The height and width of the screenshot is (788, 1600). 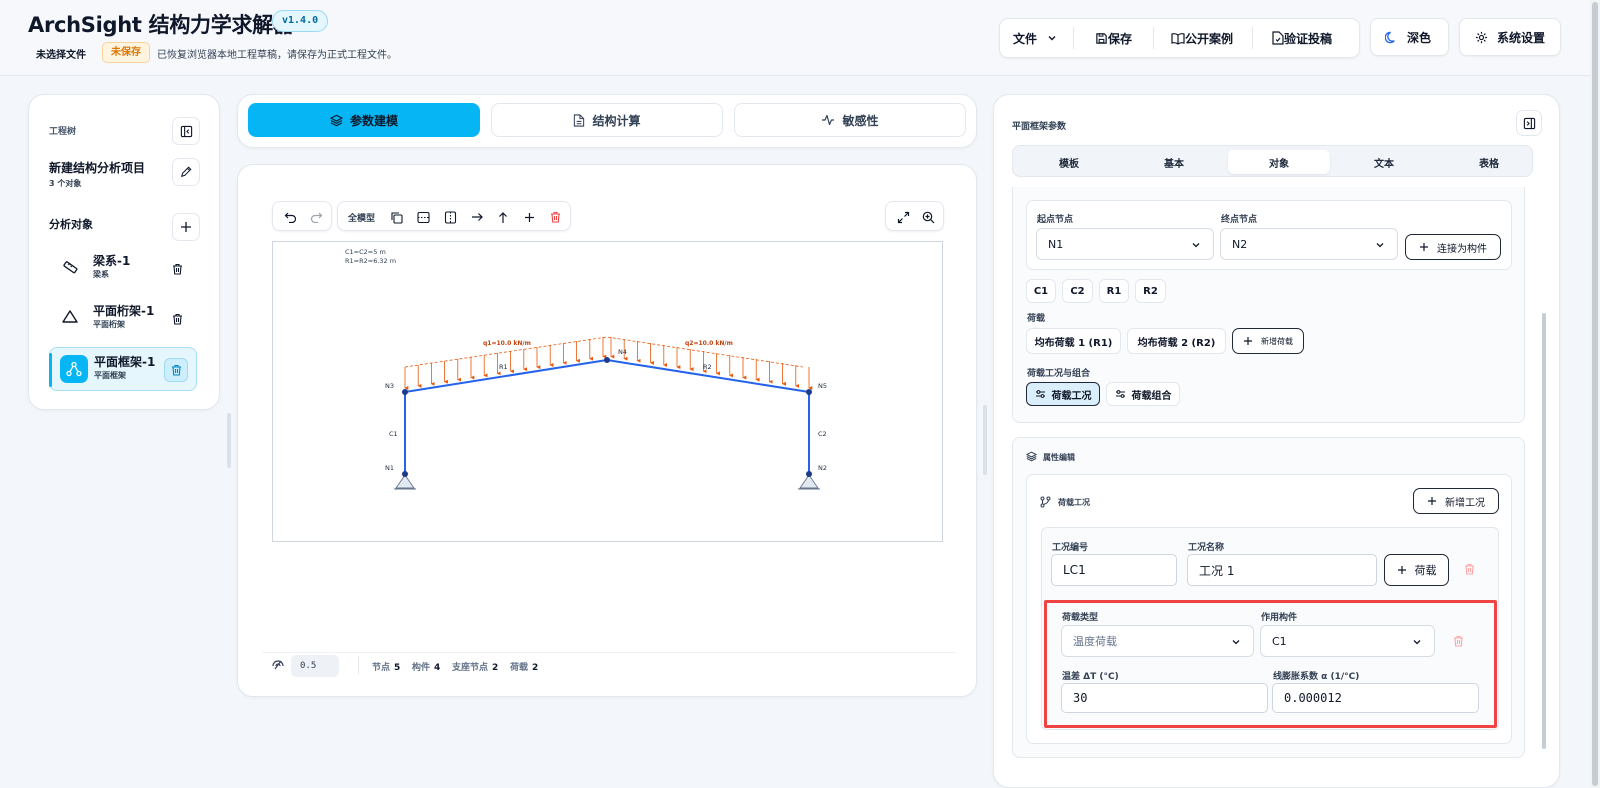 What do you see at coordinates (1052, 38) in the screenshot?
I see `chevron-down-icon` at bounding box center [1052, 38].